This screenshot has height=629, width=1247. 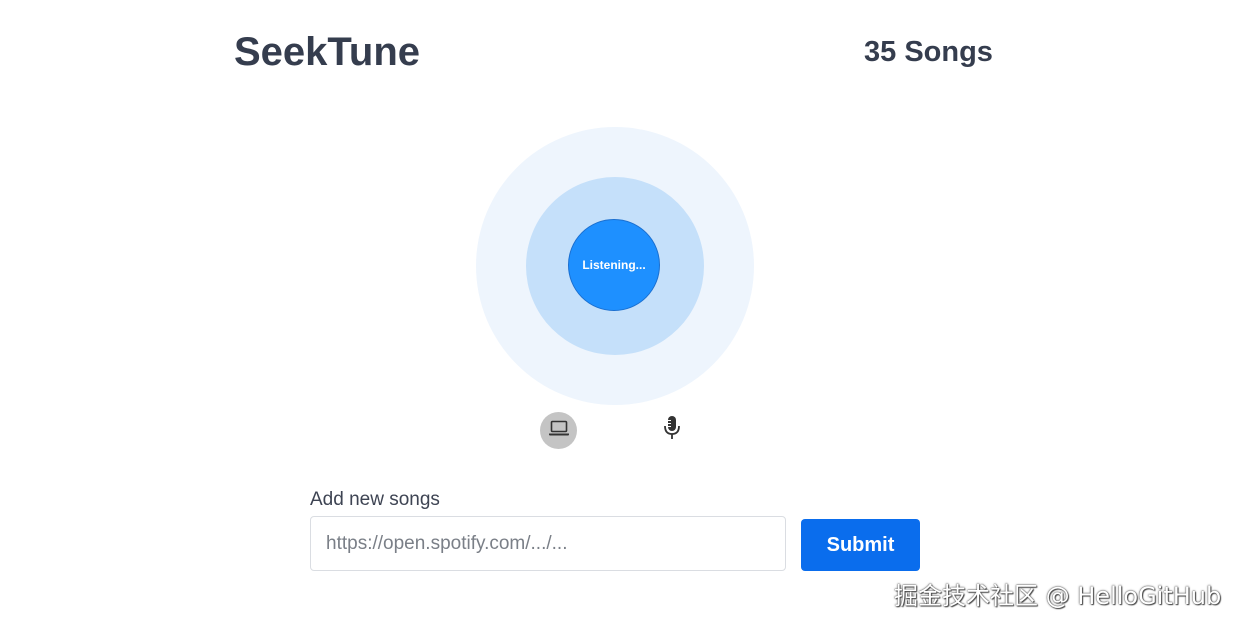 I want to click on microphone-icon, so click(x=672, y=430).